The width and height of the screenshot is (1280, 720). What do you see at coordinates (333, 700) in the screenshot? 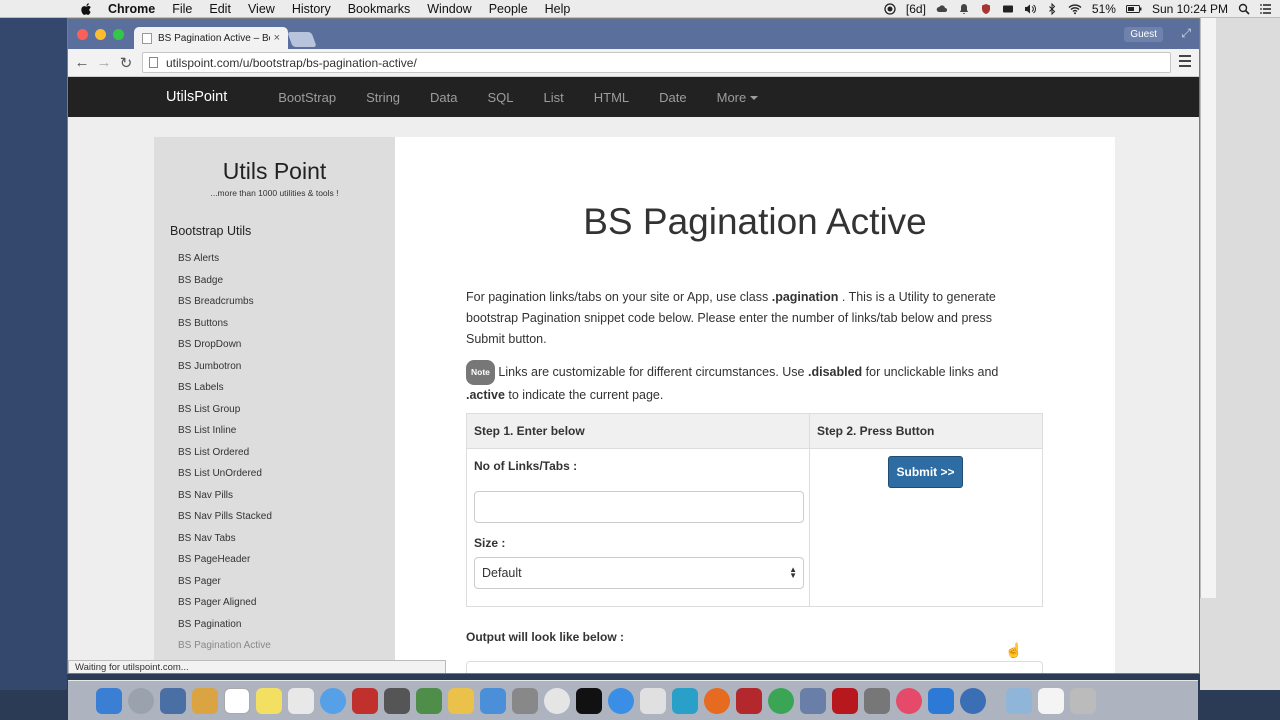
I see `messages-icon` at bounding box center [333, 700].